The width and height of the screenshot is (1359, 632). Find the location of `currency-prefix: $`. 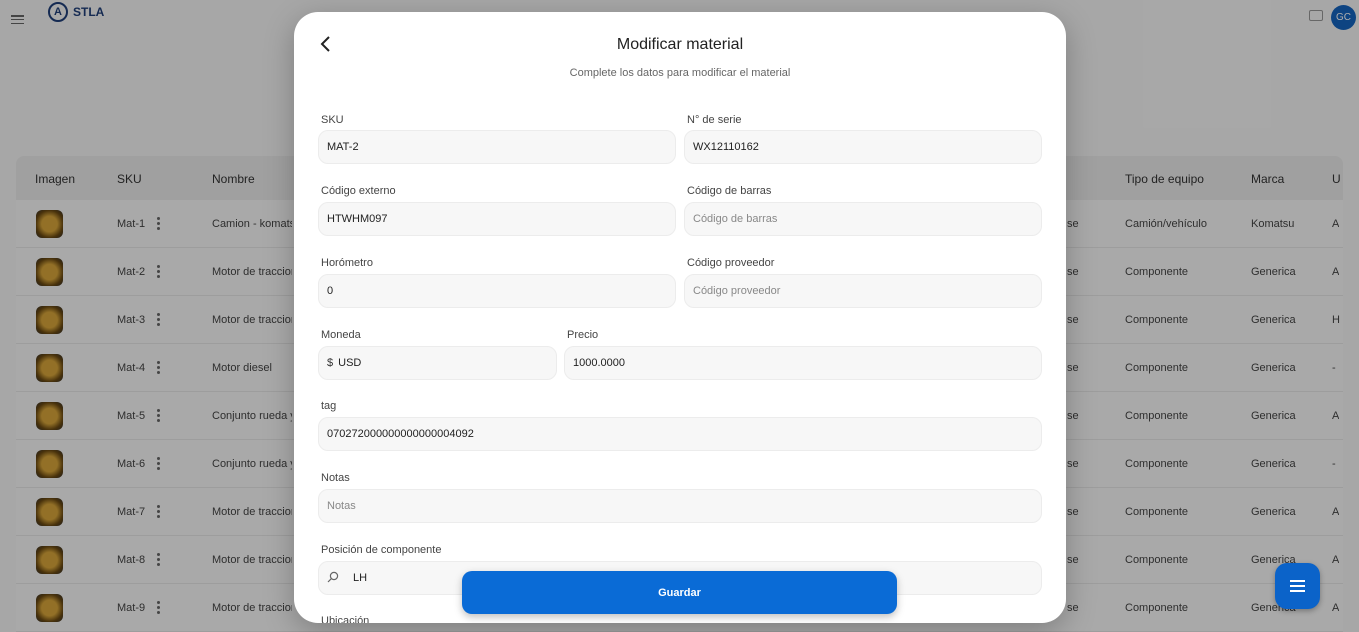

currency-prefix: $ is located at coordinates (330, 363).